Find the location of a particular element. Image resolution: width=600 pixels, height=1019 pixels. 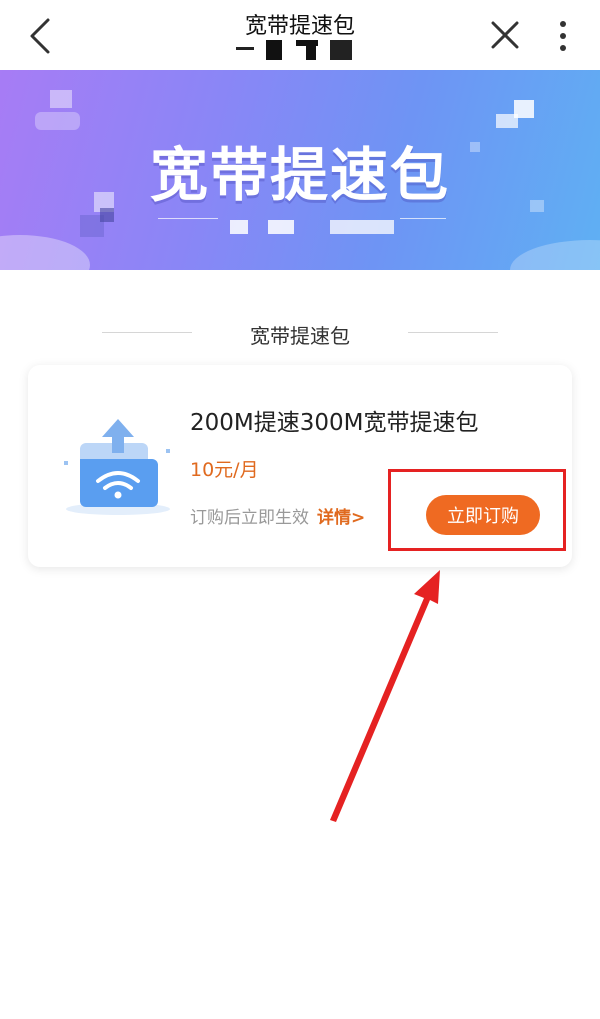

product-name: 200M提速300M宽带提速包 is located at coordinates (334, 423).